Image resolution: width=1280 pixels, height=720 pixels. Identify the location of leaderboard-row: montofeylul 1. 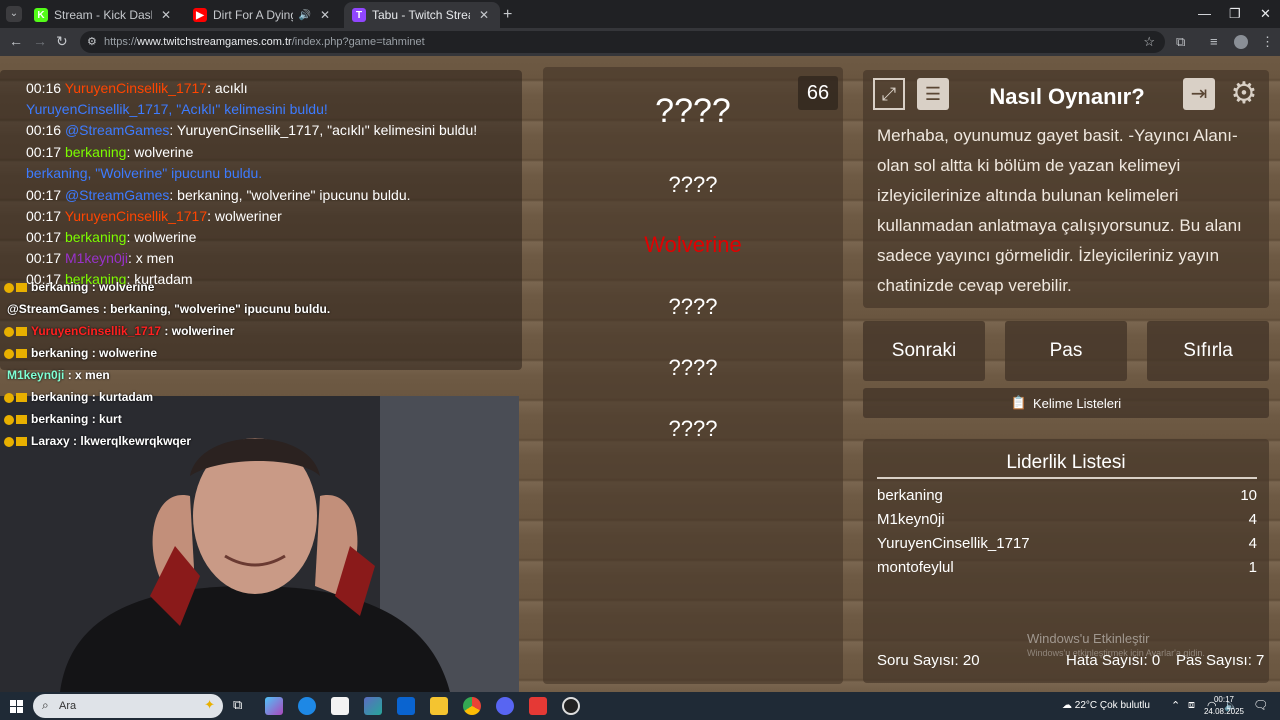
(1067, 567).